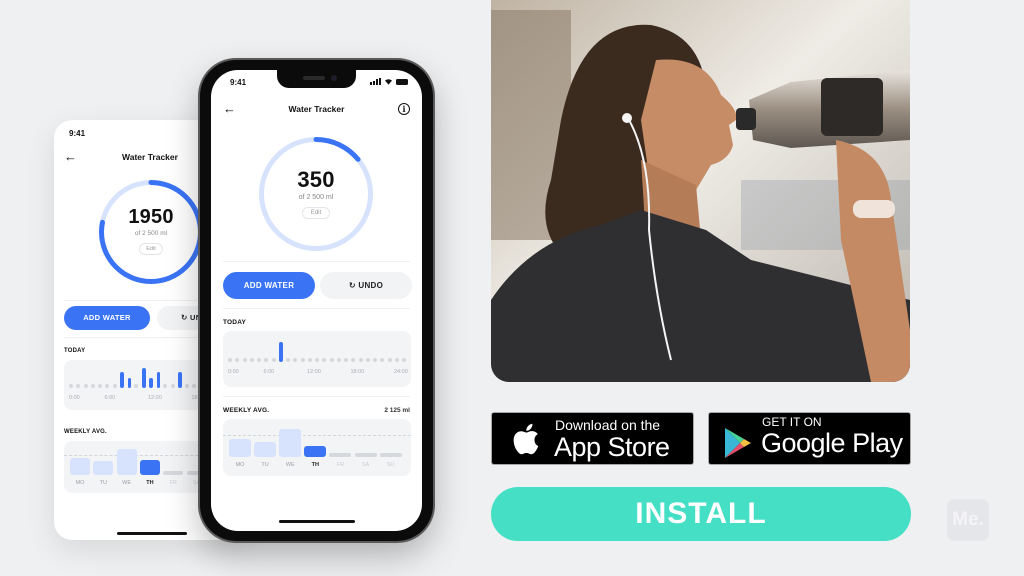 Image resolution: width=1024 pixels, height=576 pixels. What do you see at coordinates (316, 79) in the screenshot?
I see `notch` at bounding box center [316, 79].